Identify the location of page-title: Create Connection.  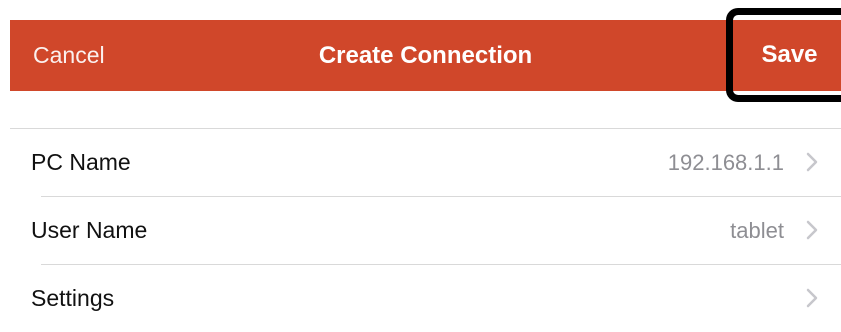
(425, 55).